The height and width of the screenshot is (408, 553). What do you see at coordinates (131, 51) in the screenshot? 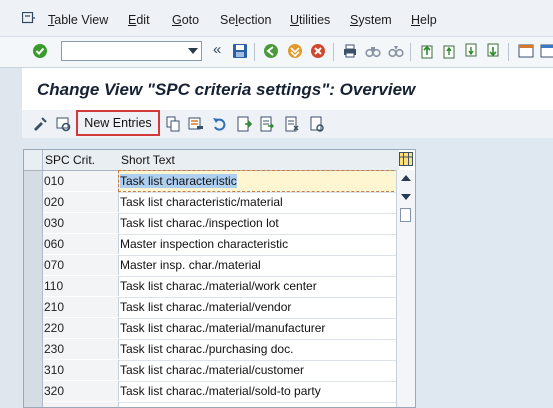
I see `command-field` at bounding box center [131, 51].